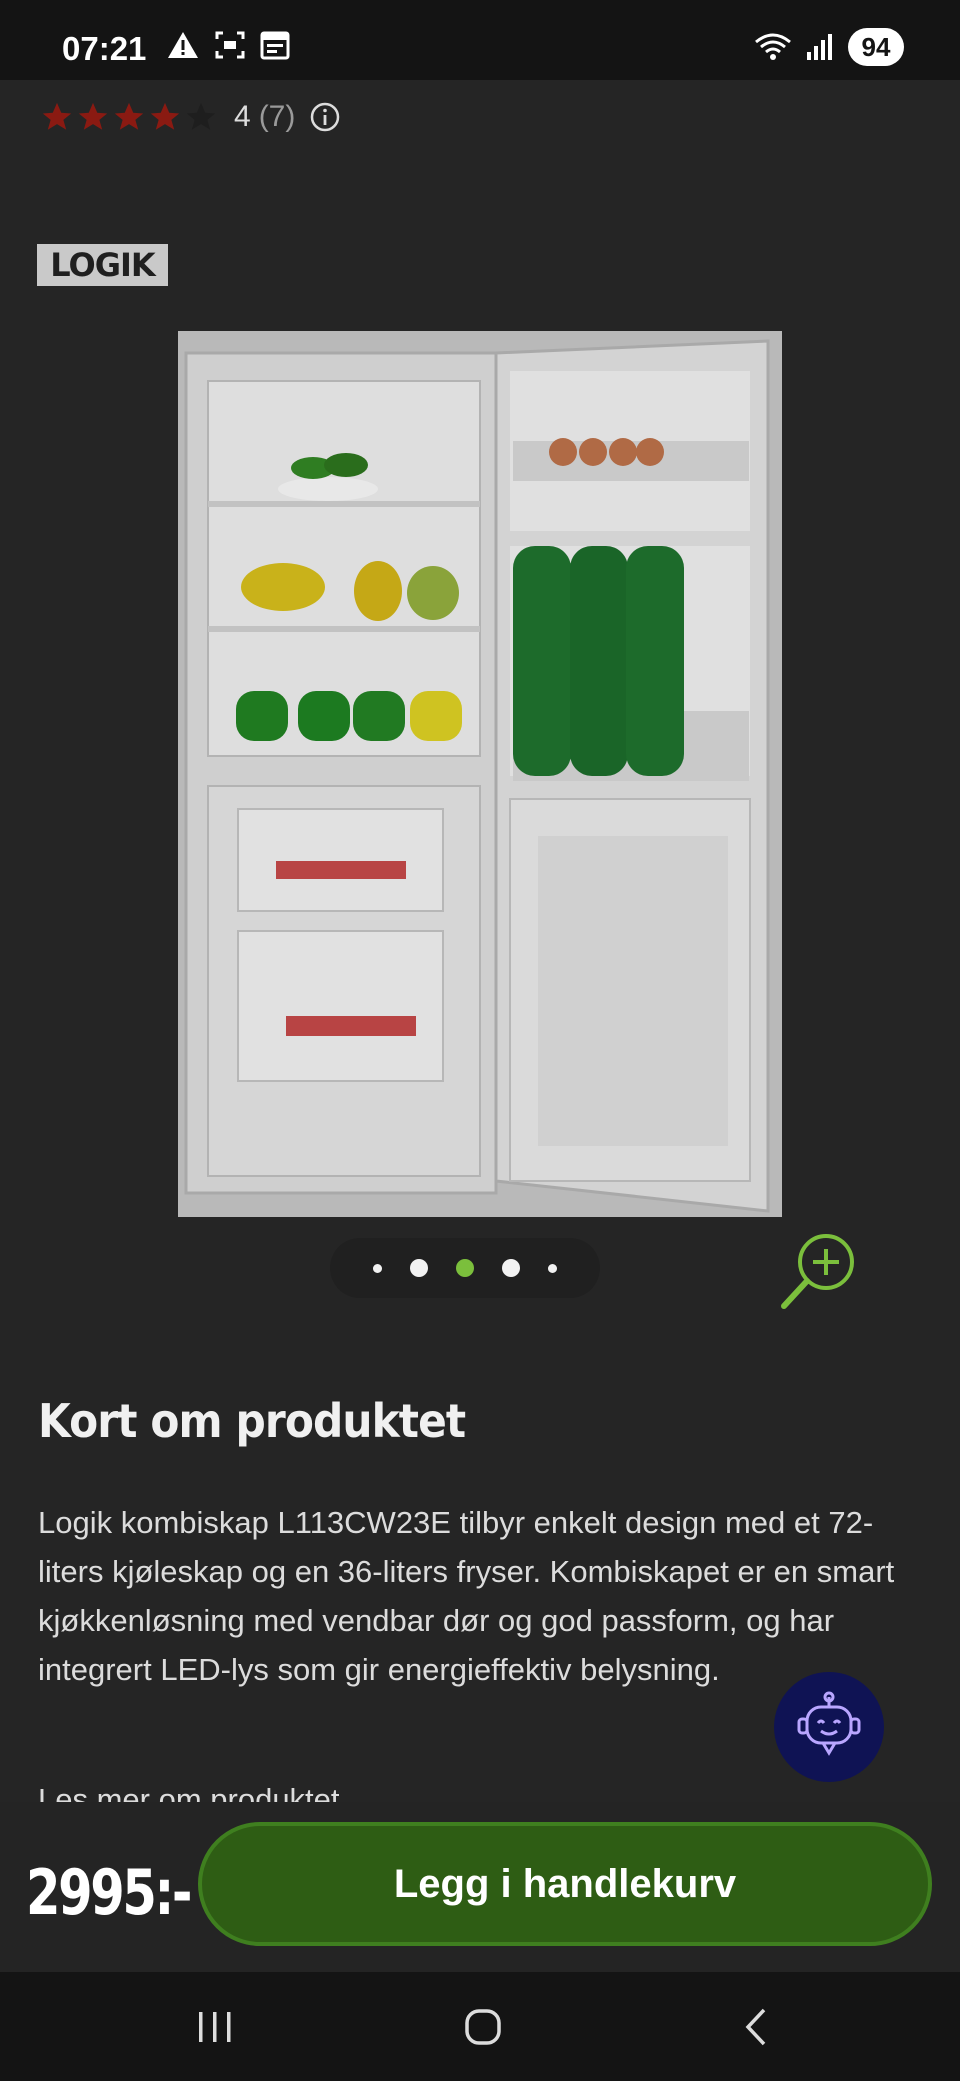 The image size is (960, 2081). What do you see at coordinates (820, 1270) in the screenshot?
I see `zoom-in-icon` at bounding box center [820, 1270].